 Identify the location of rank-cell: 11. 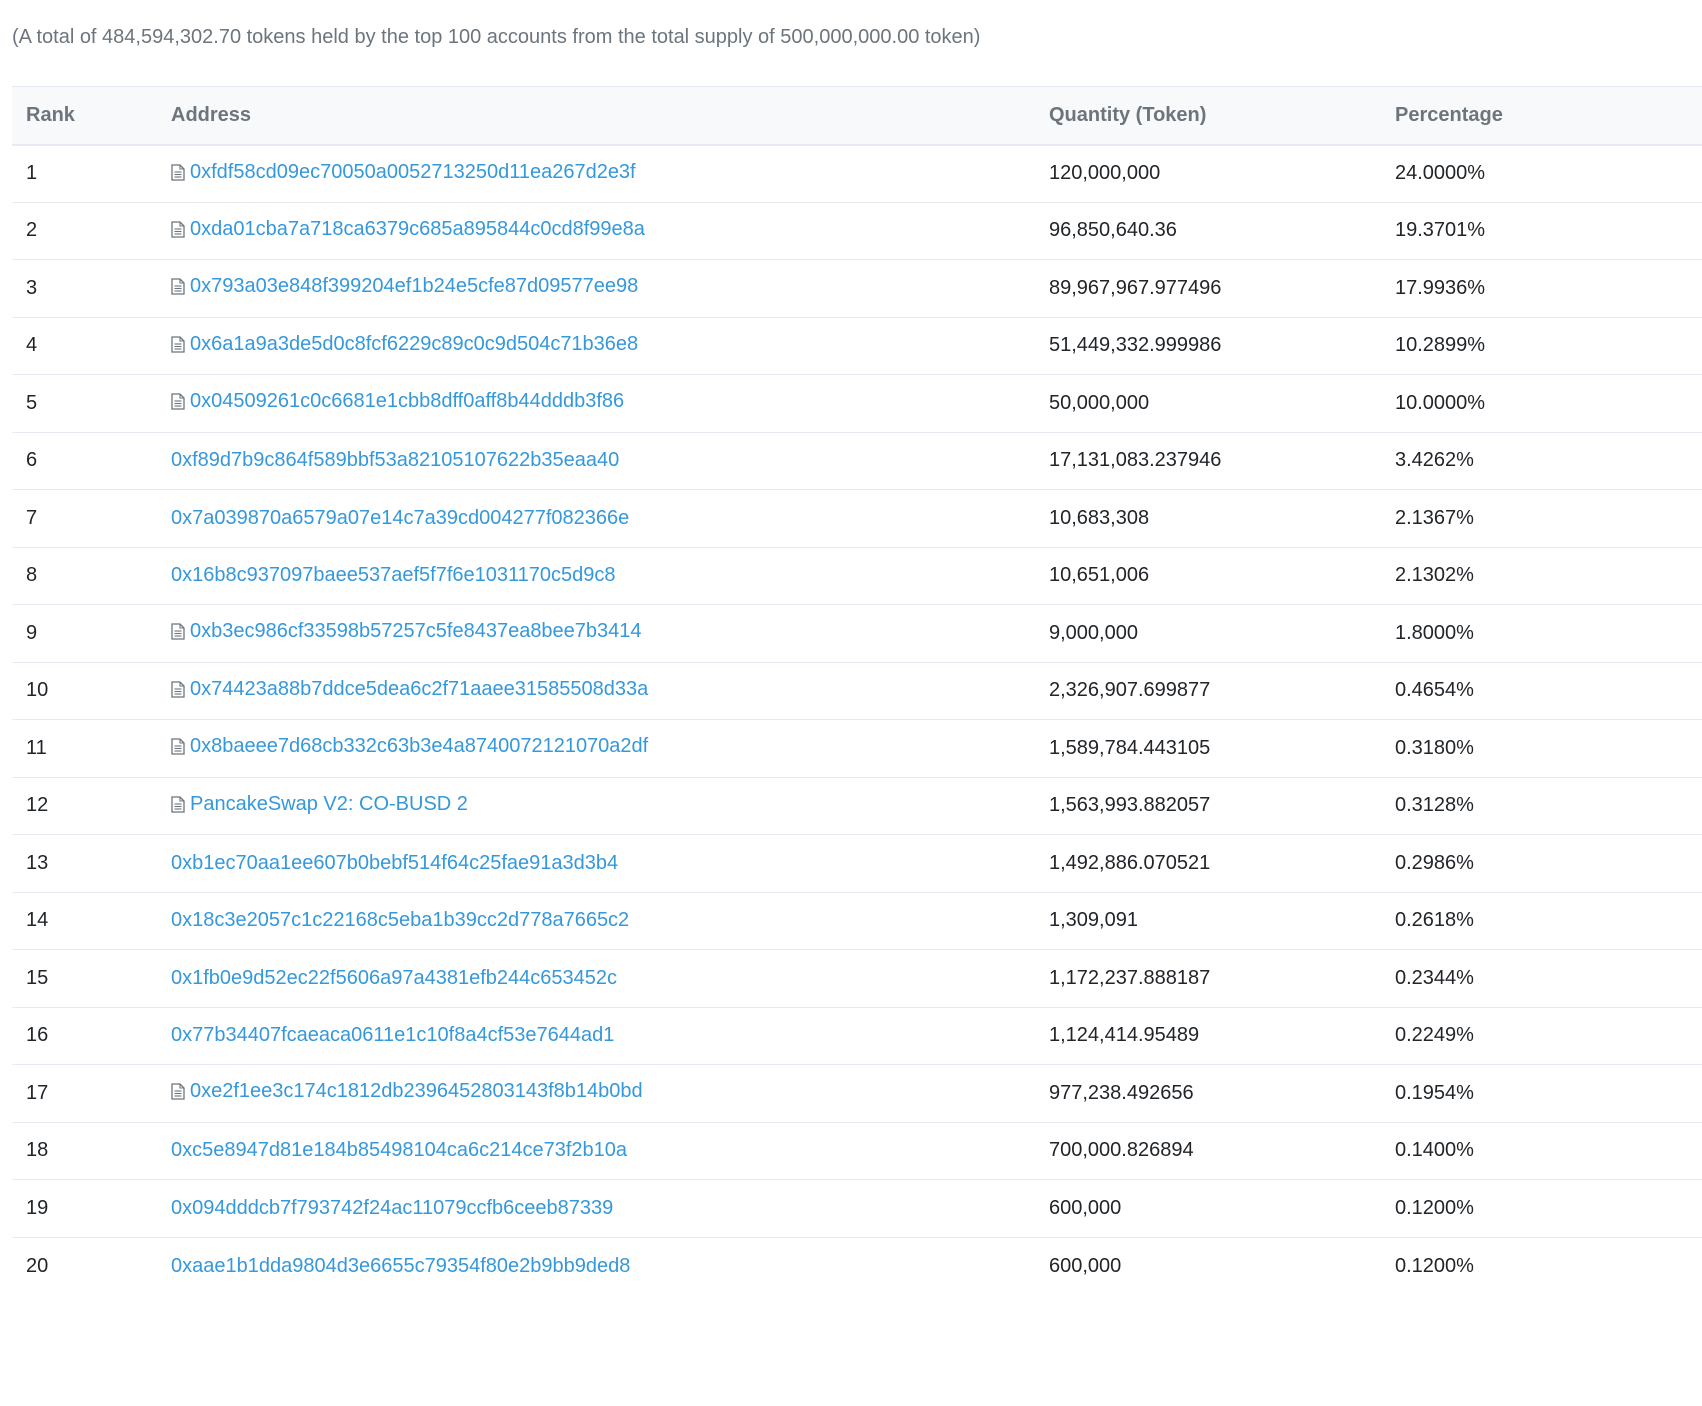
(84, 748).